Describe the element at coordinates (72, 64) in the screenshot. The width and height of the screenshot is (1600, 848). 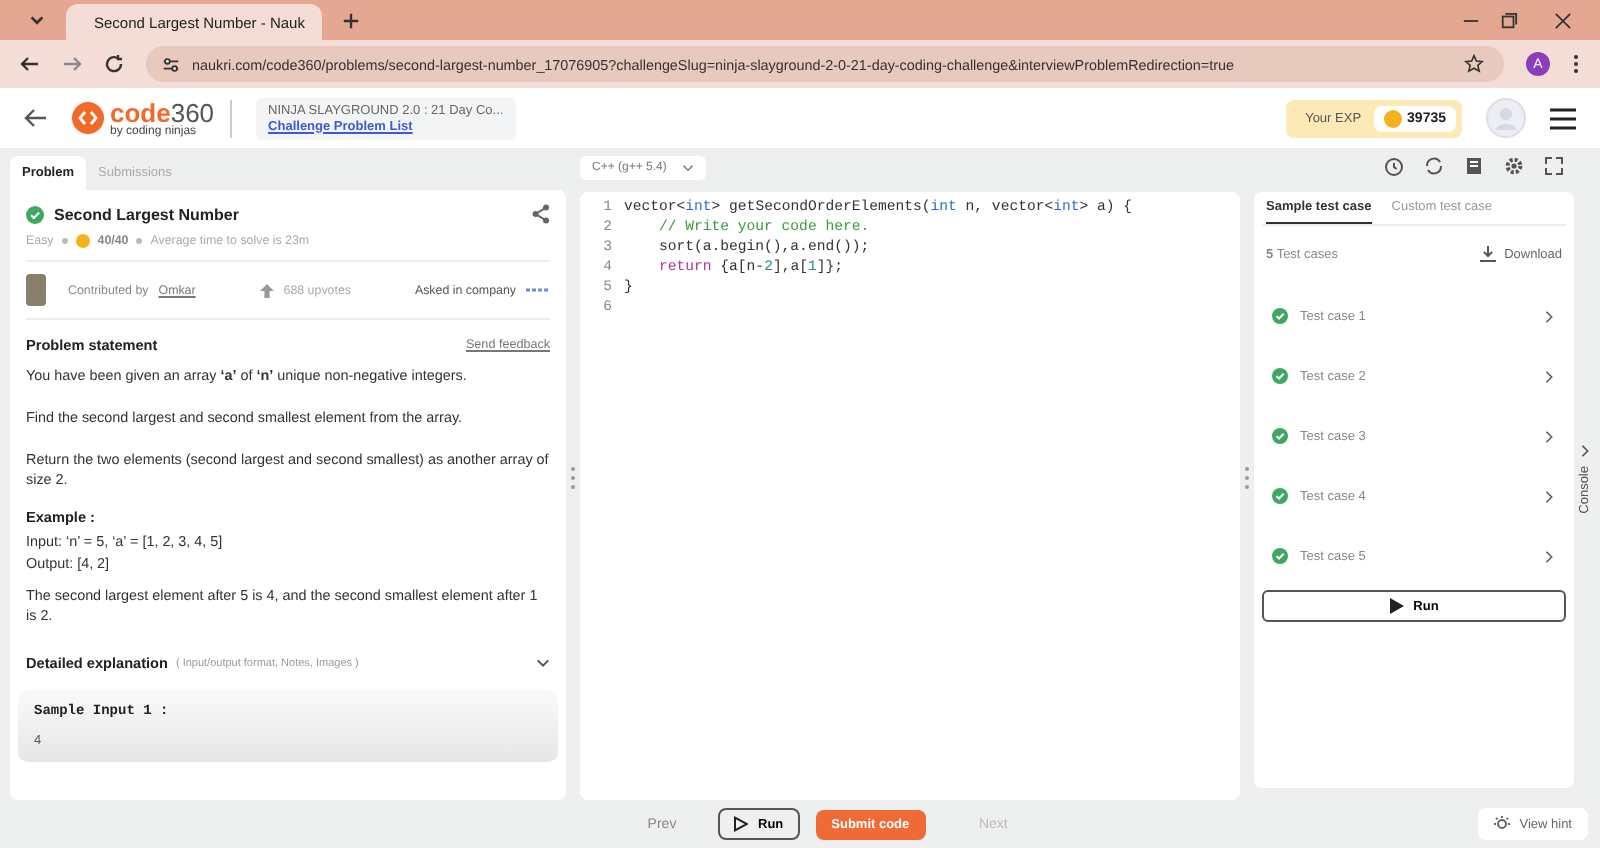
I see `forward-icon` at that location.